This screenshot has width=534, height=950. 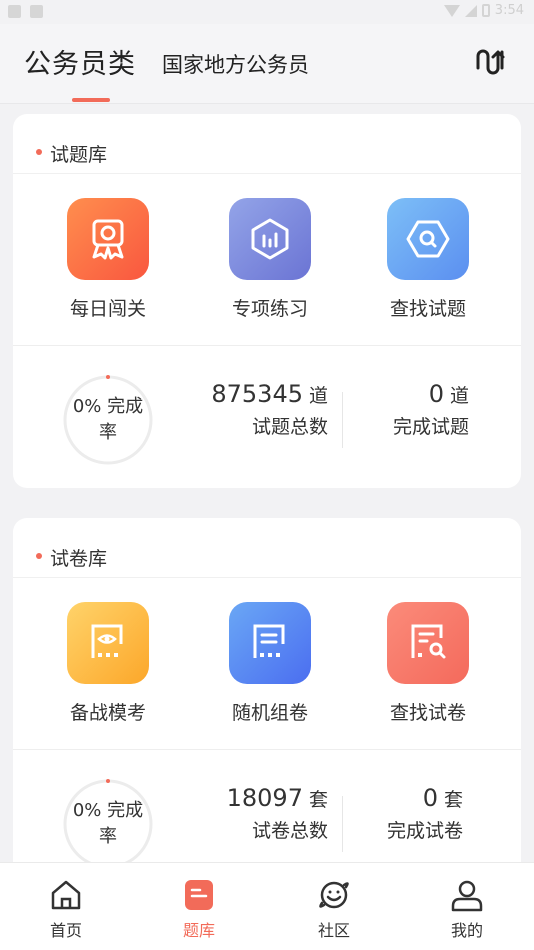 What do you see at coordinates (492, 62) in the screenshot?
I see `switch-icon` at bounding box center [492, 62].